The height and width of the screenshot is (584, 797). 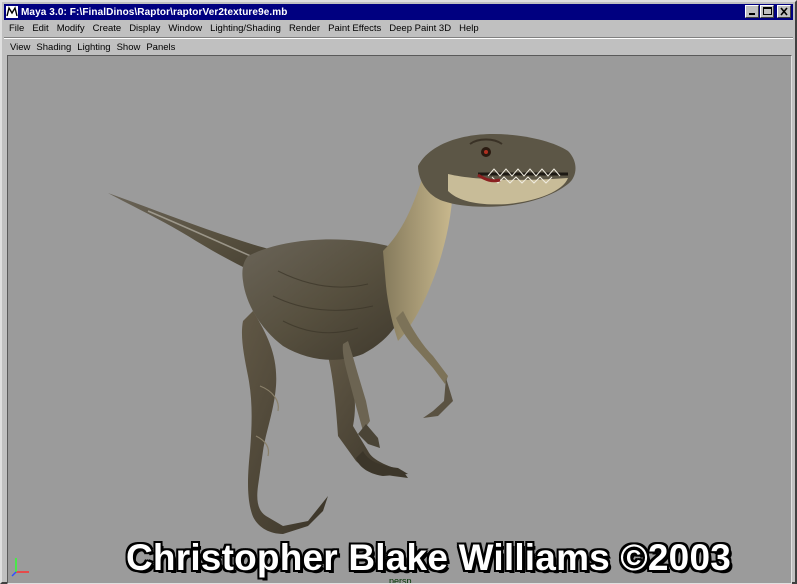 What do you see at coordinates (129, 47) in the screenshot?
I see `panel-menu-show: Show` at bounding box center [129, 47].